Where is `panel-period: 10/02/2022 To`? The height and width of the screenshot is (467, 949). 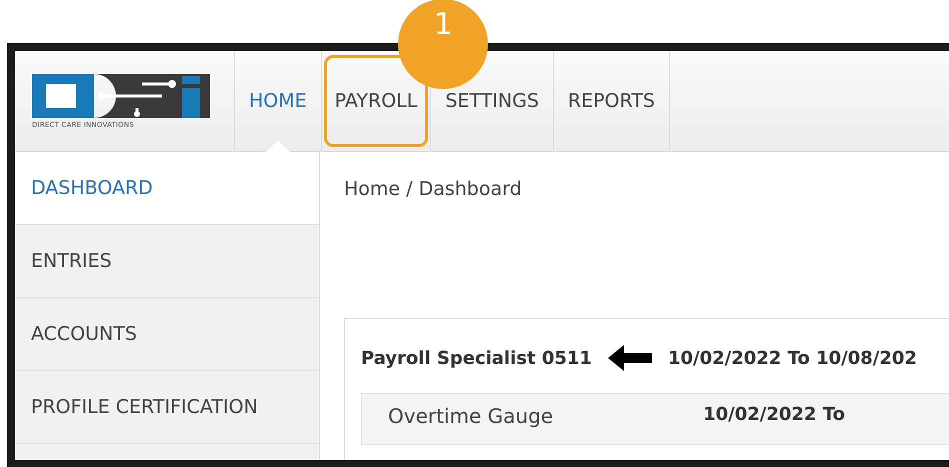
panel-period: 10/02/2022 To is located at coordinates (774, 415).